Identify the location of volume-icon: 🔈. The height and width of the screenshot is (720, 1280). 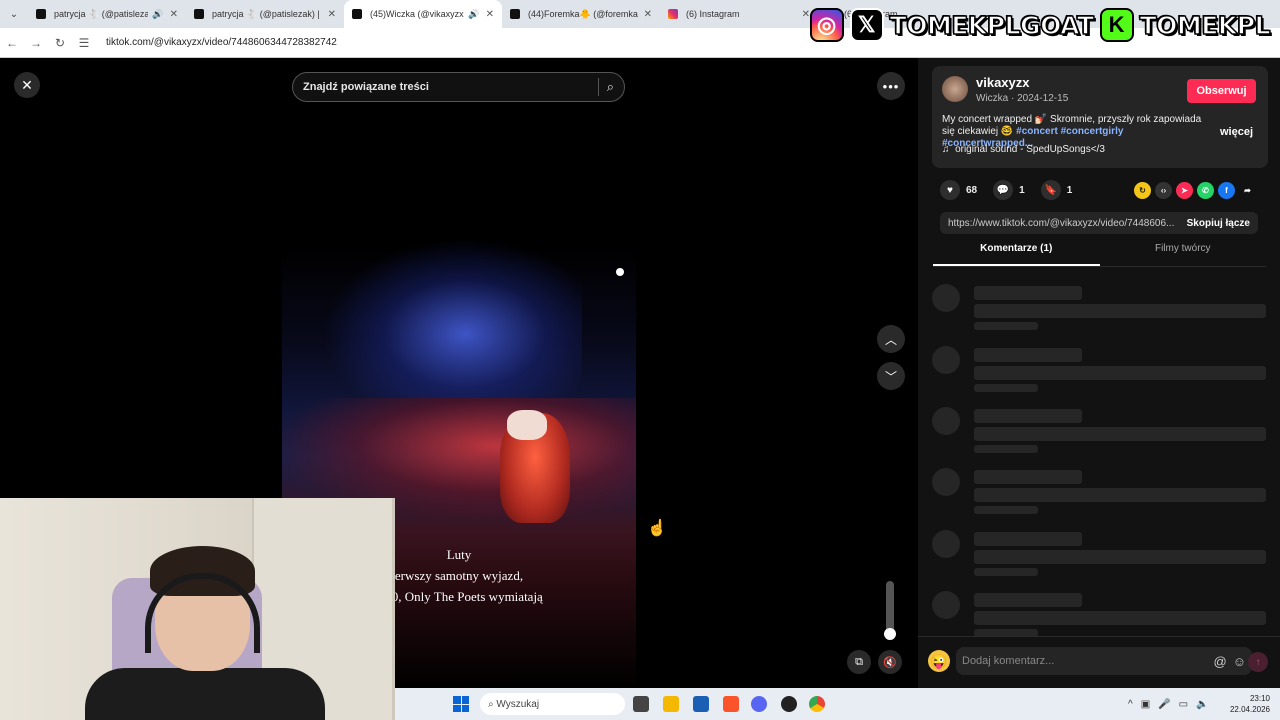
(1202, 704).